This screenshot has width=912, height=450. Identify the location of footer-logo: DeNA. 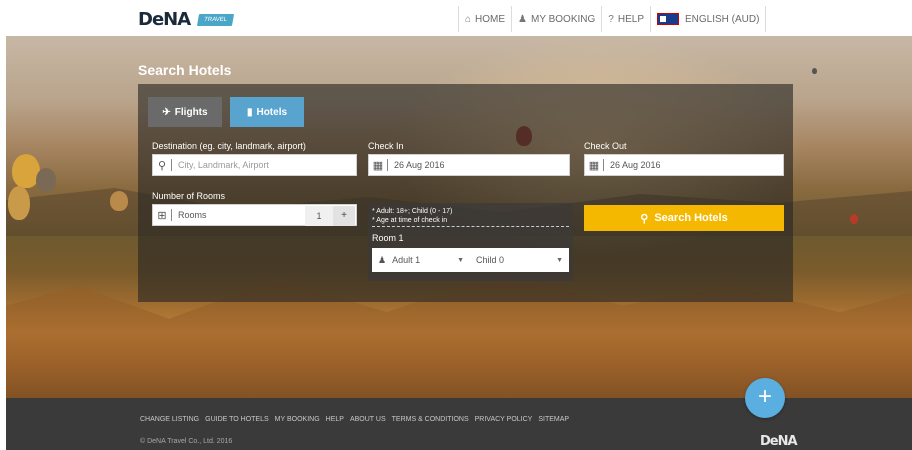
(779, 441).